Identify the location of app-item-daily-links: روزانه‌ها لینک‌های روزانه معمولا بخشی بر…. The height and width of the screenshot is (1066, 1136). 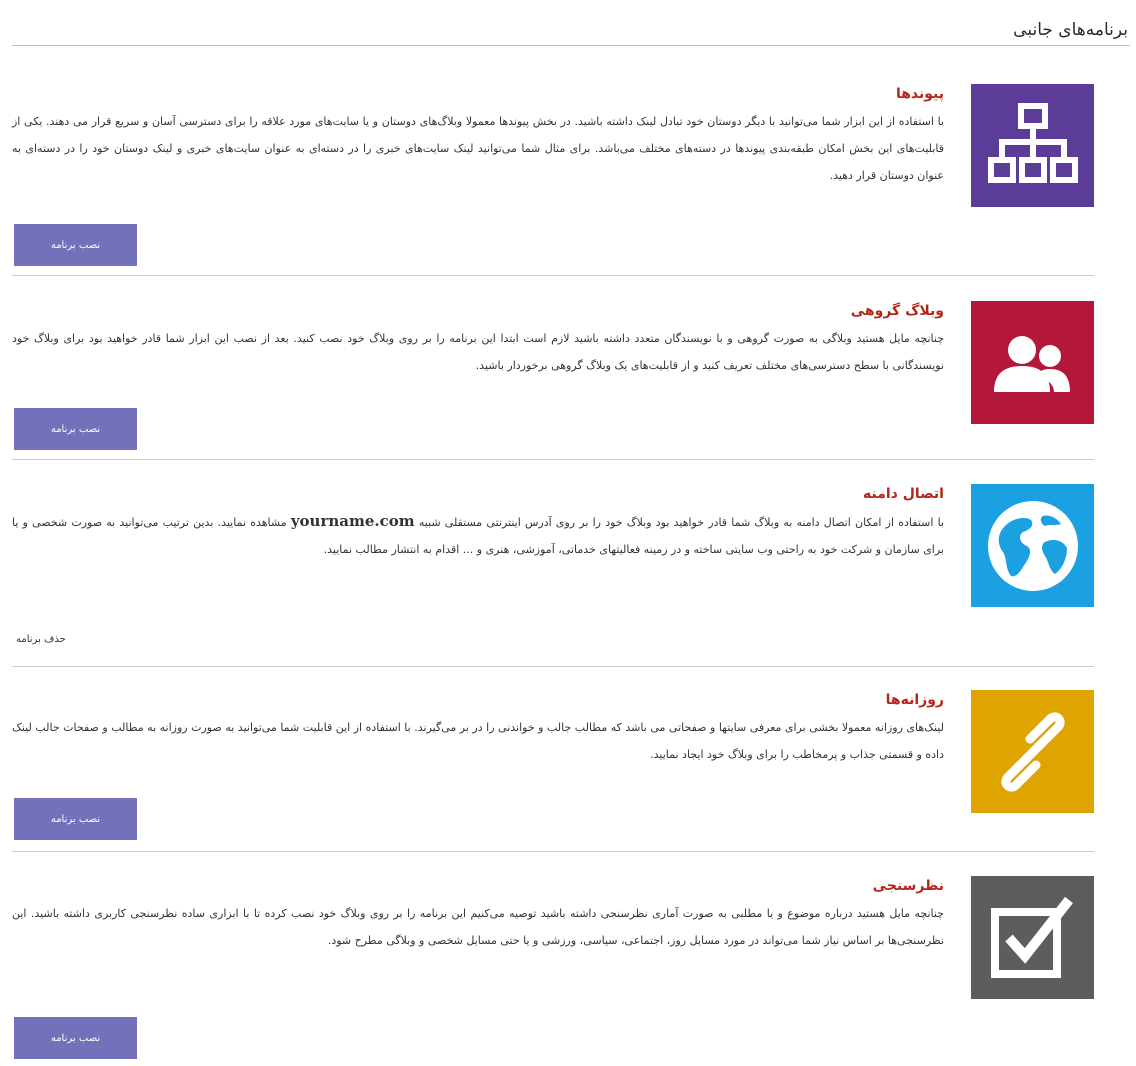
(553, 766).